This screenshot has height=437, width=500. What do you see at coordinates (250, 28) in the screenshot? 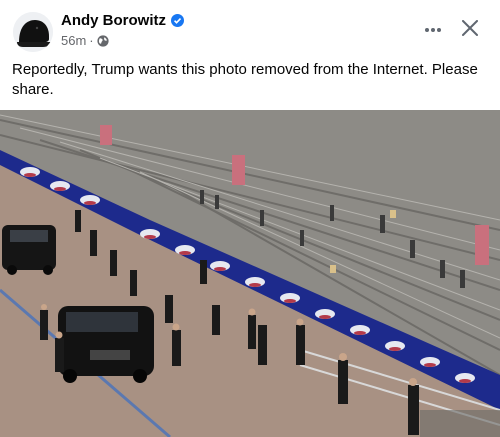
I see `post-header: Andy Borowitz 56m ·` at bounding box center [250, 28].